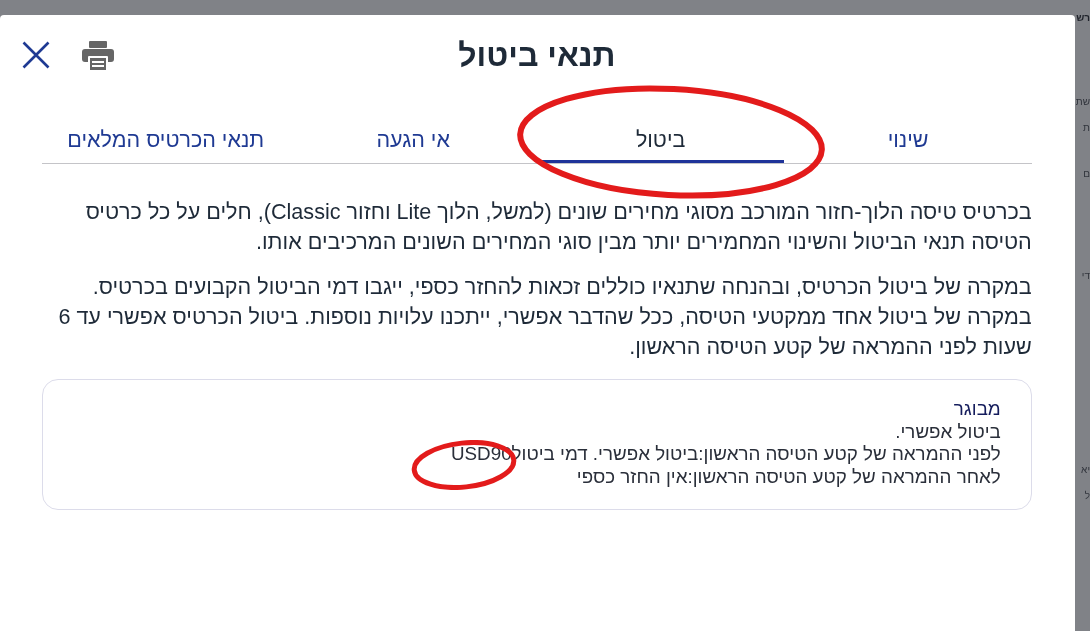 This screenshot has width=1090, height=631. What do you see at coordinates (788, 476) in the screenshot?
I see `condition-text: לאחר ההמראה של קטע הטיסה הראשון:אין החזר כספי` at bounding box center [788, 476].